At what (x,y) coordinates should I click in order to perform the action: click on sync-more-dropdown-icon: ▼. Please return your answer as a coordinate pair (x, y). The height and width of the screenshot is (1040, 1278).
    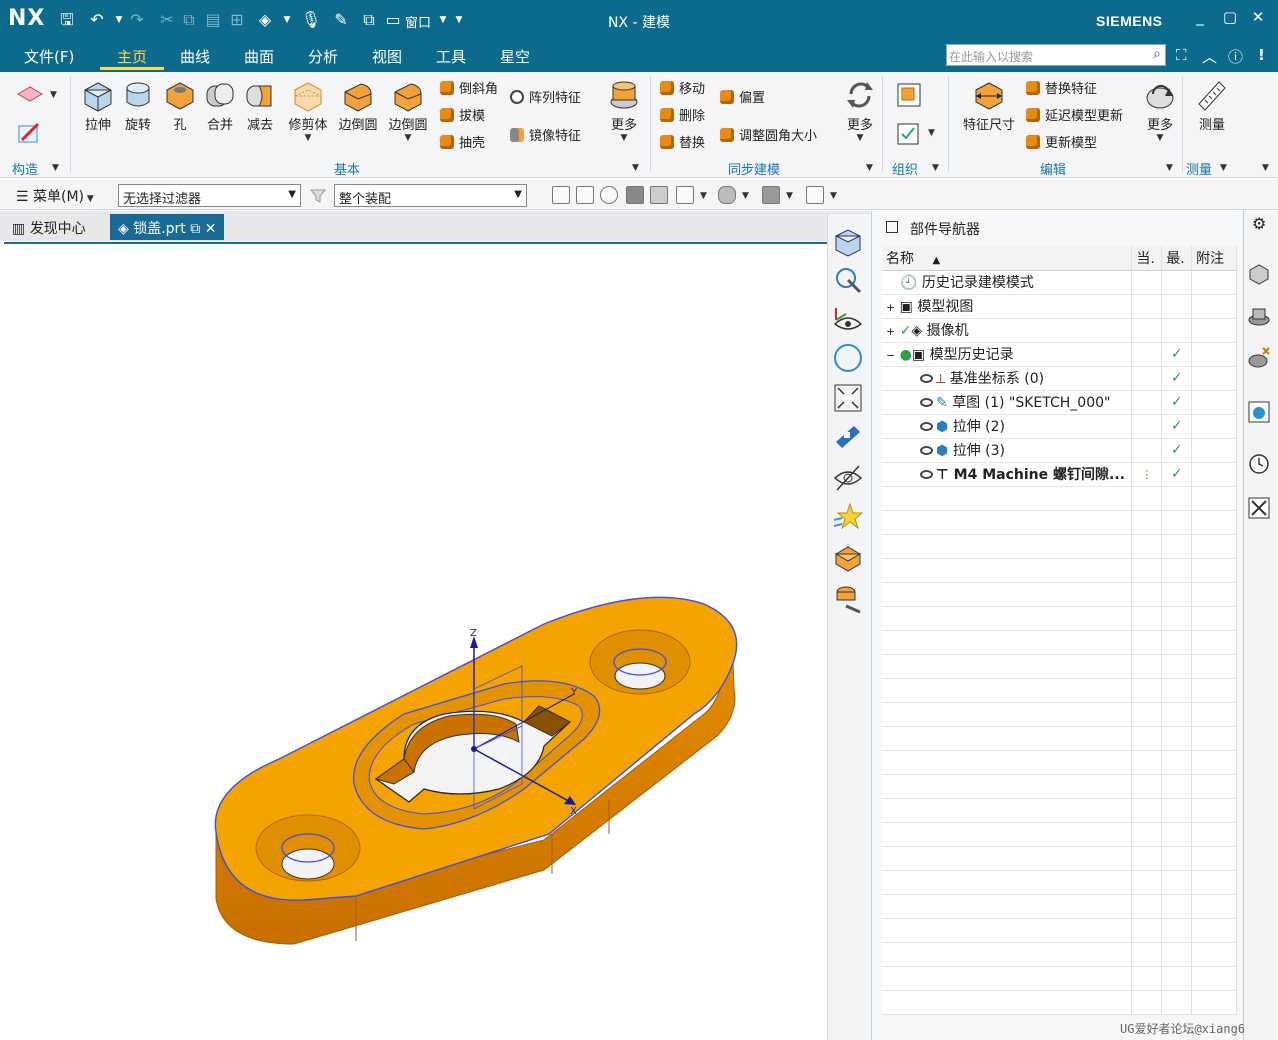
    Looking at the image, I should click on (860, 138).